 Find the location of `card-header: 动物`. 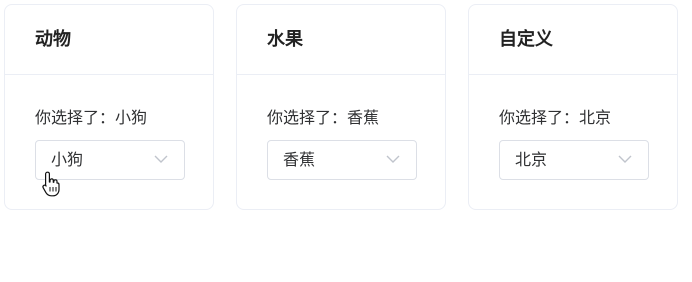

card-header: 动物 is located at coordinates (109, 40).